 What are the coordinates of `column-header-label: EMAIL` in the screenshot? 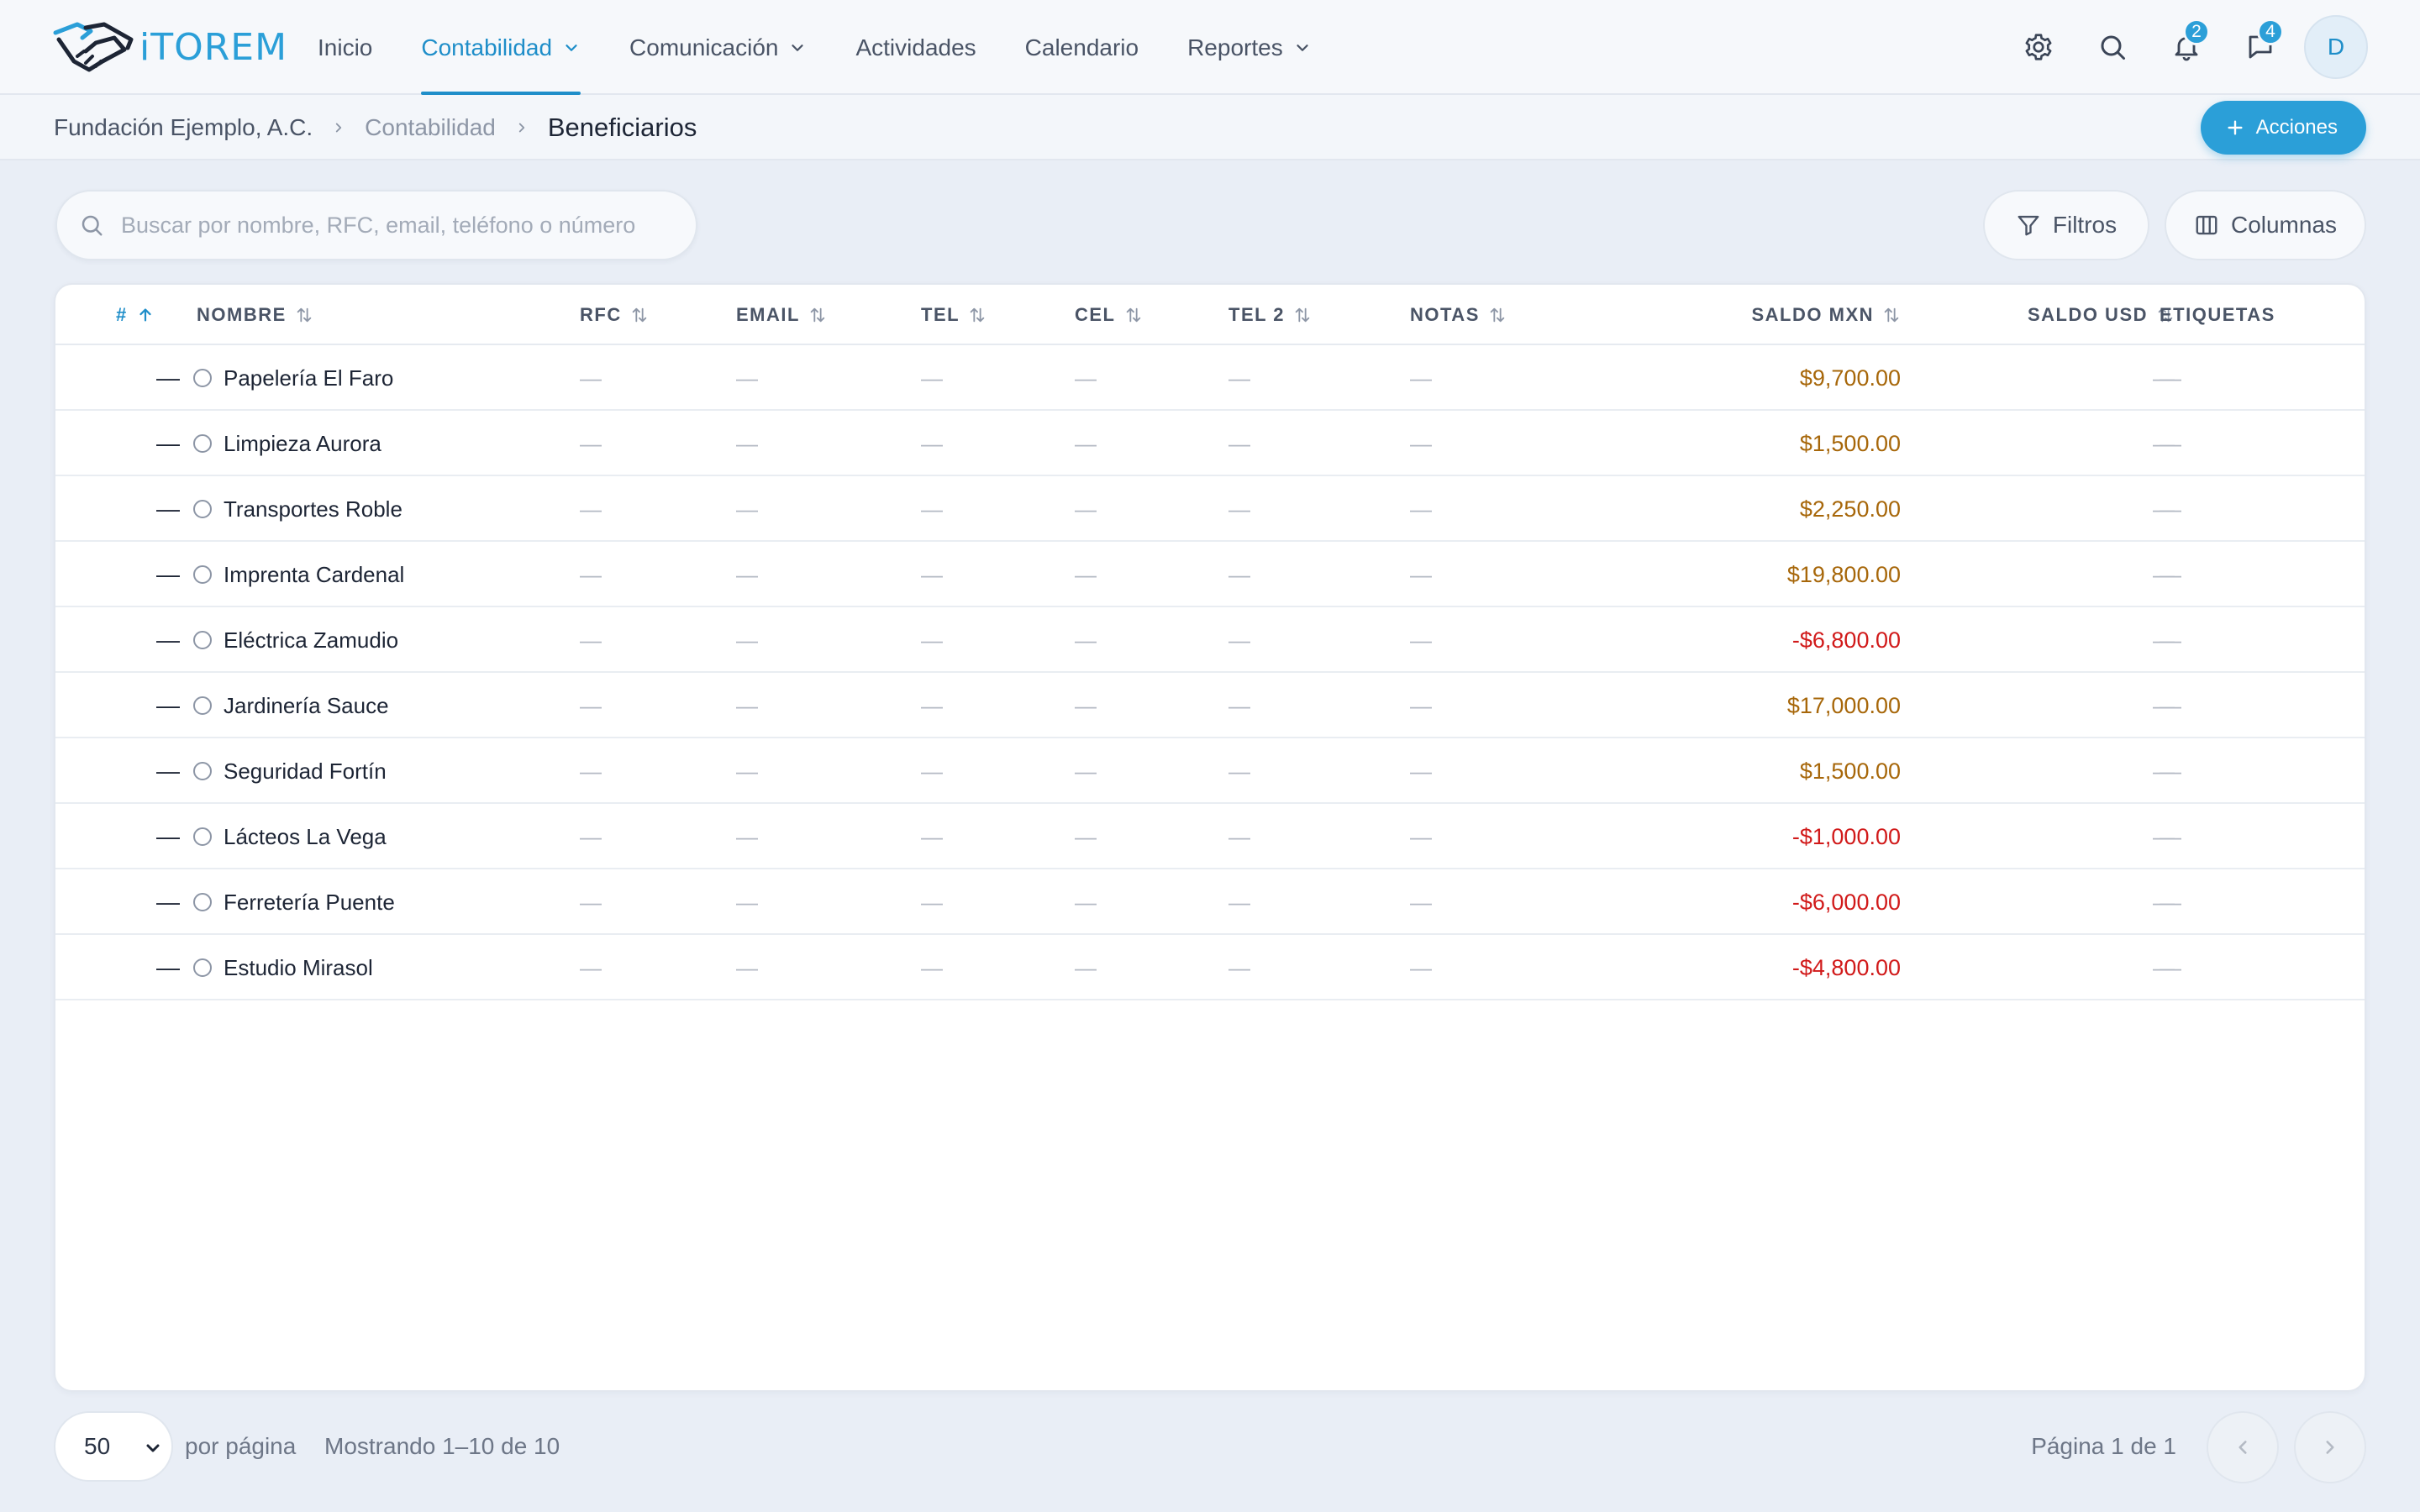 It's located at (768, 314).